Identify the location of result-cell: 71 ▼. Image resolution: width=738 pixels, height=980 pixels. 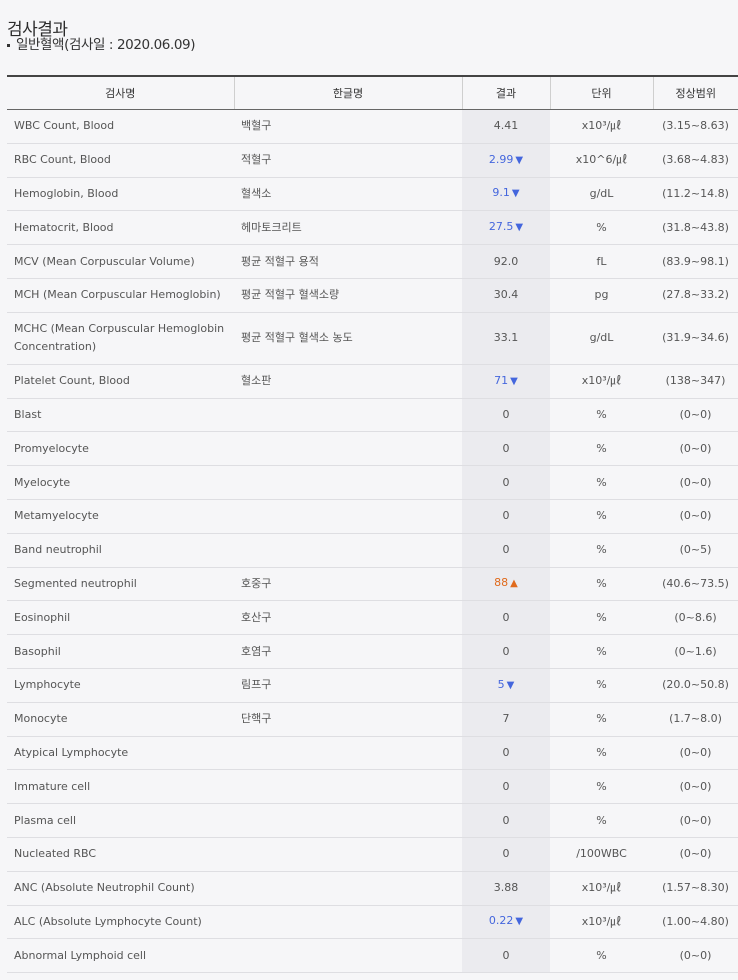
(506, 381).